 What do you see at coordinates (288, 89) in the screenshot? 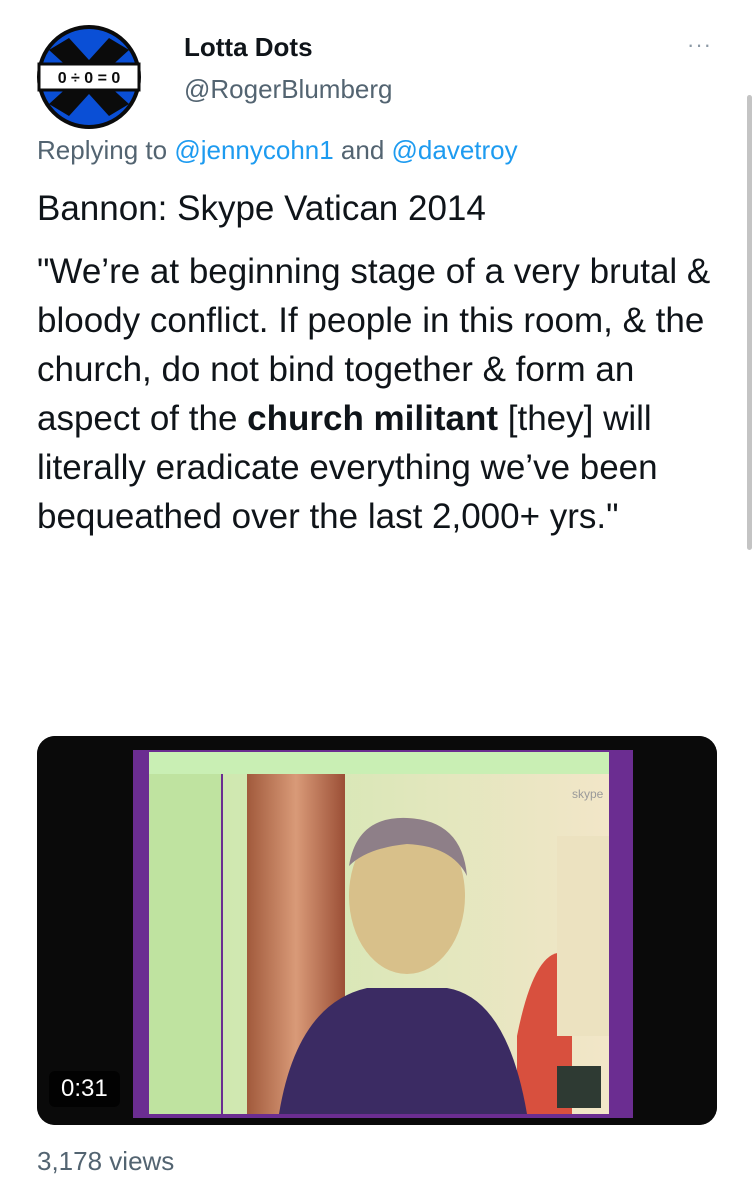
I see `user-handle: @RogerBlumberg` at bounding box center [288, 89].